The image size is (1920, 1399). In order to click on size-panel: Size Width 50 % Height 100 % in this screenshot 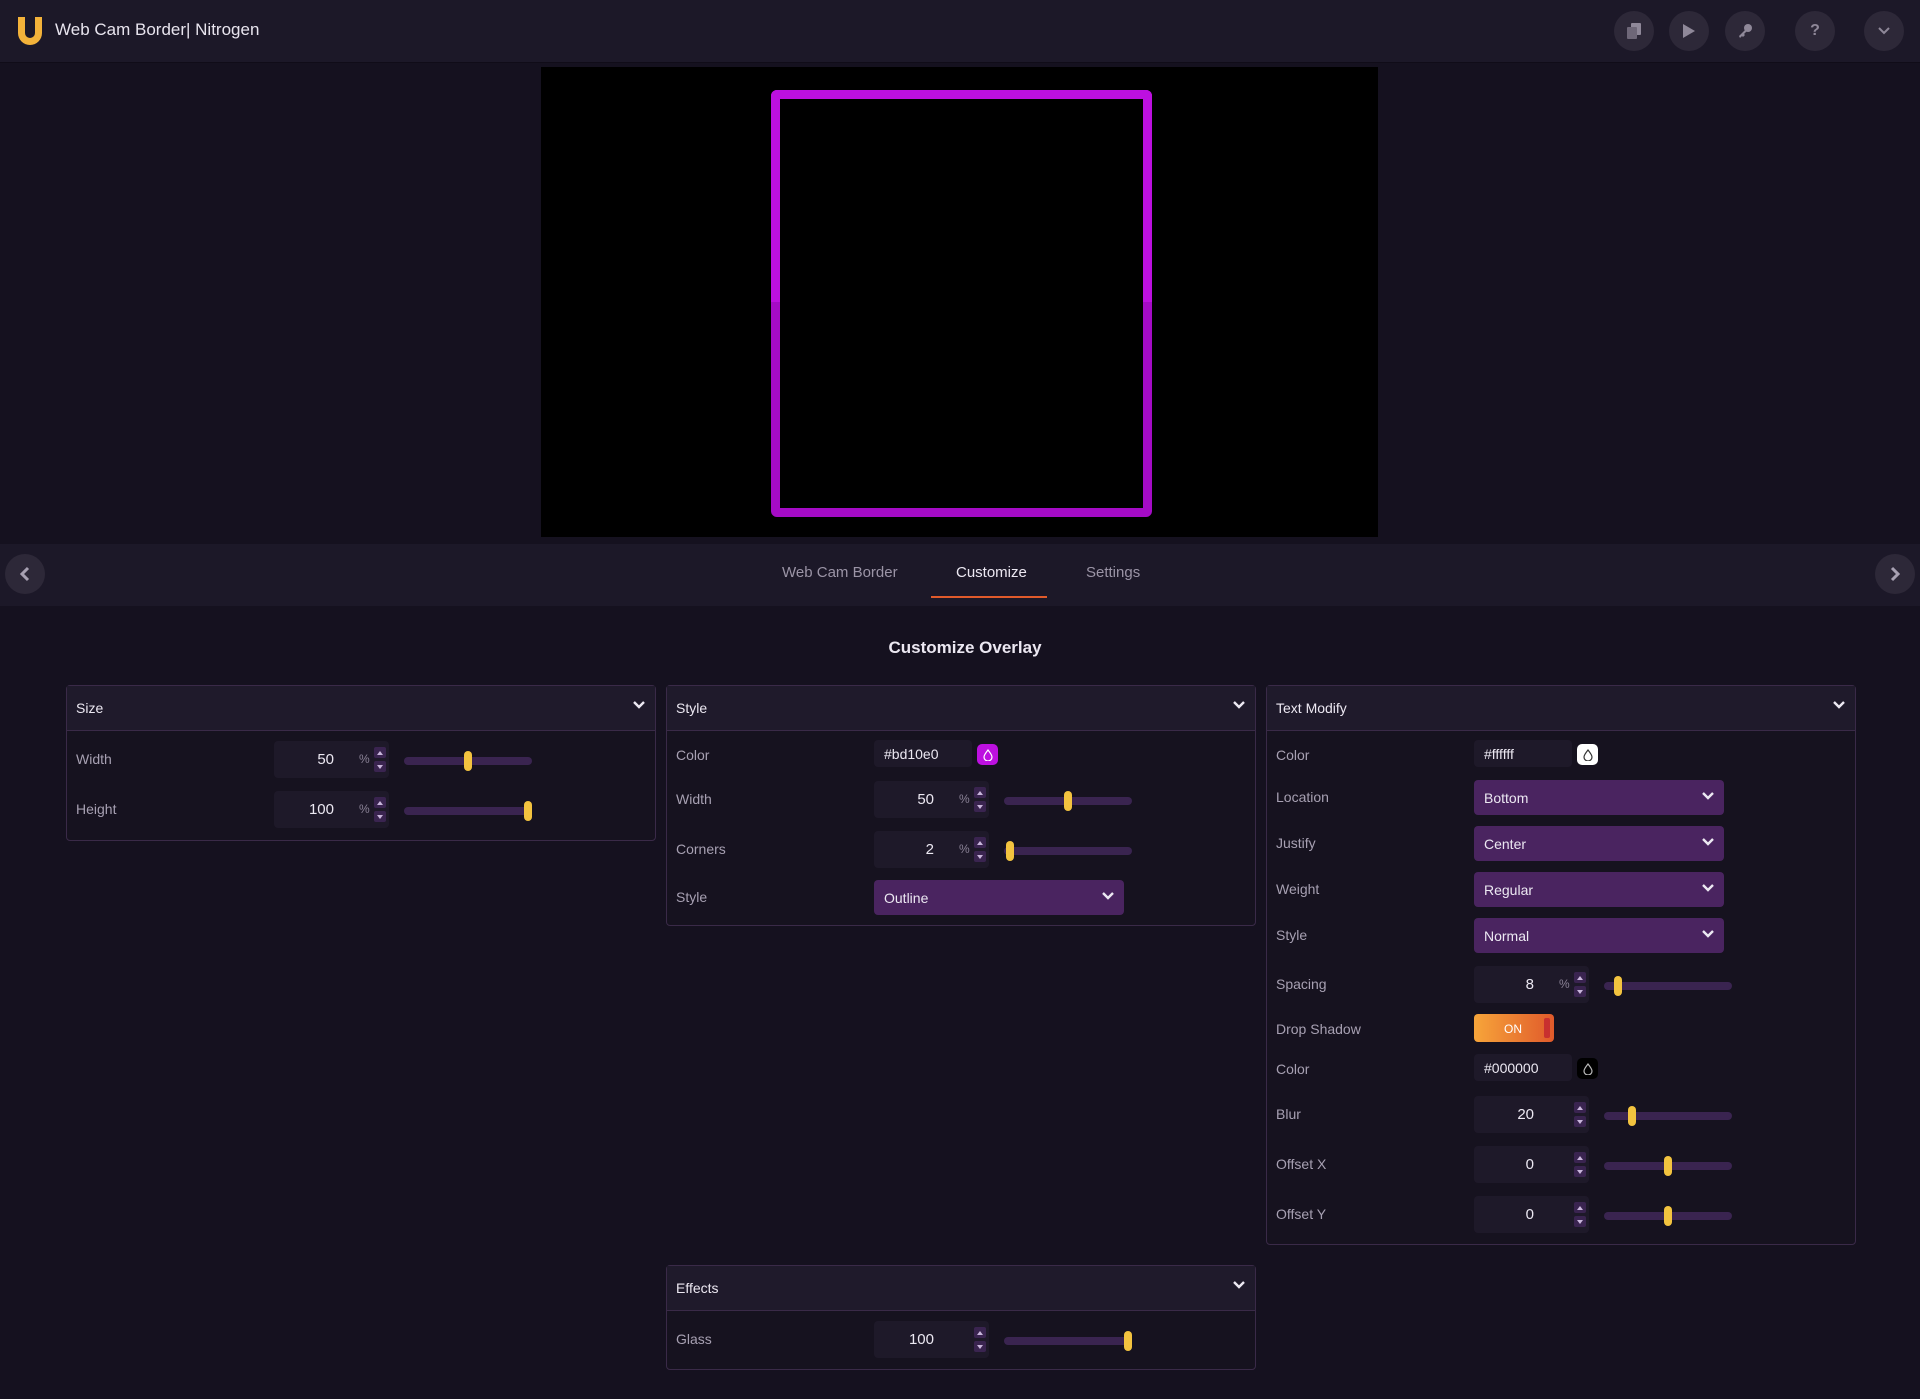, I will do `click(361, 763)`.